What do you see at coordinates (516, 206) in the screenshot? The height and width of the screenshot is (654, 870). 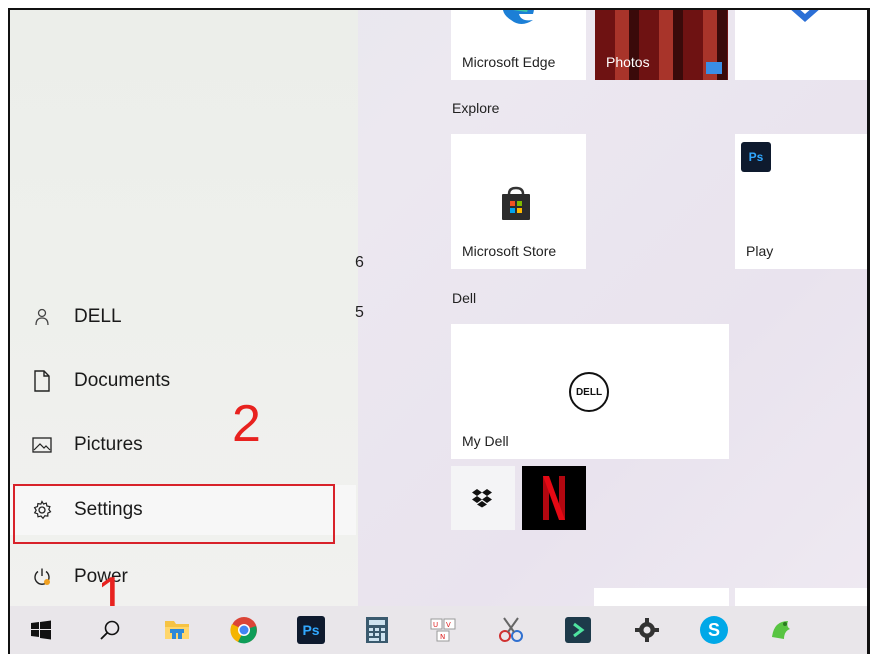 I see `store-bag-icon` at bounding box center [516, 206].